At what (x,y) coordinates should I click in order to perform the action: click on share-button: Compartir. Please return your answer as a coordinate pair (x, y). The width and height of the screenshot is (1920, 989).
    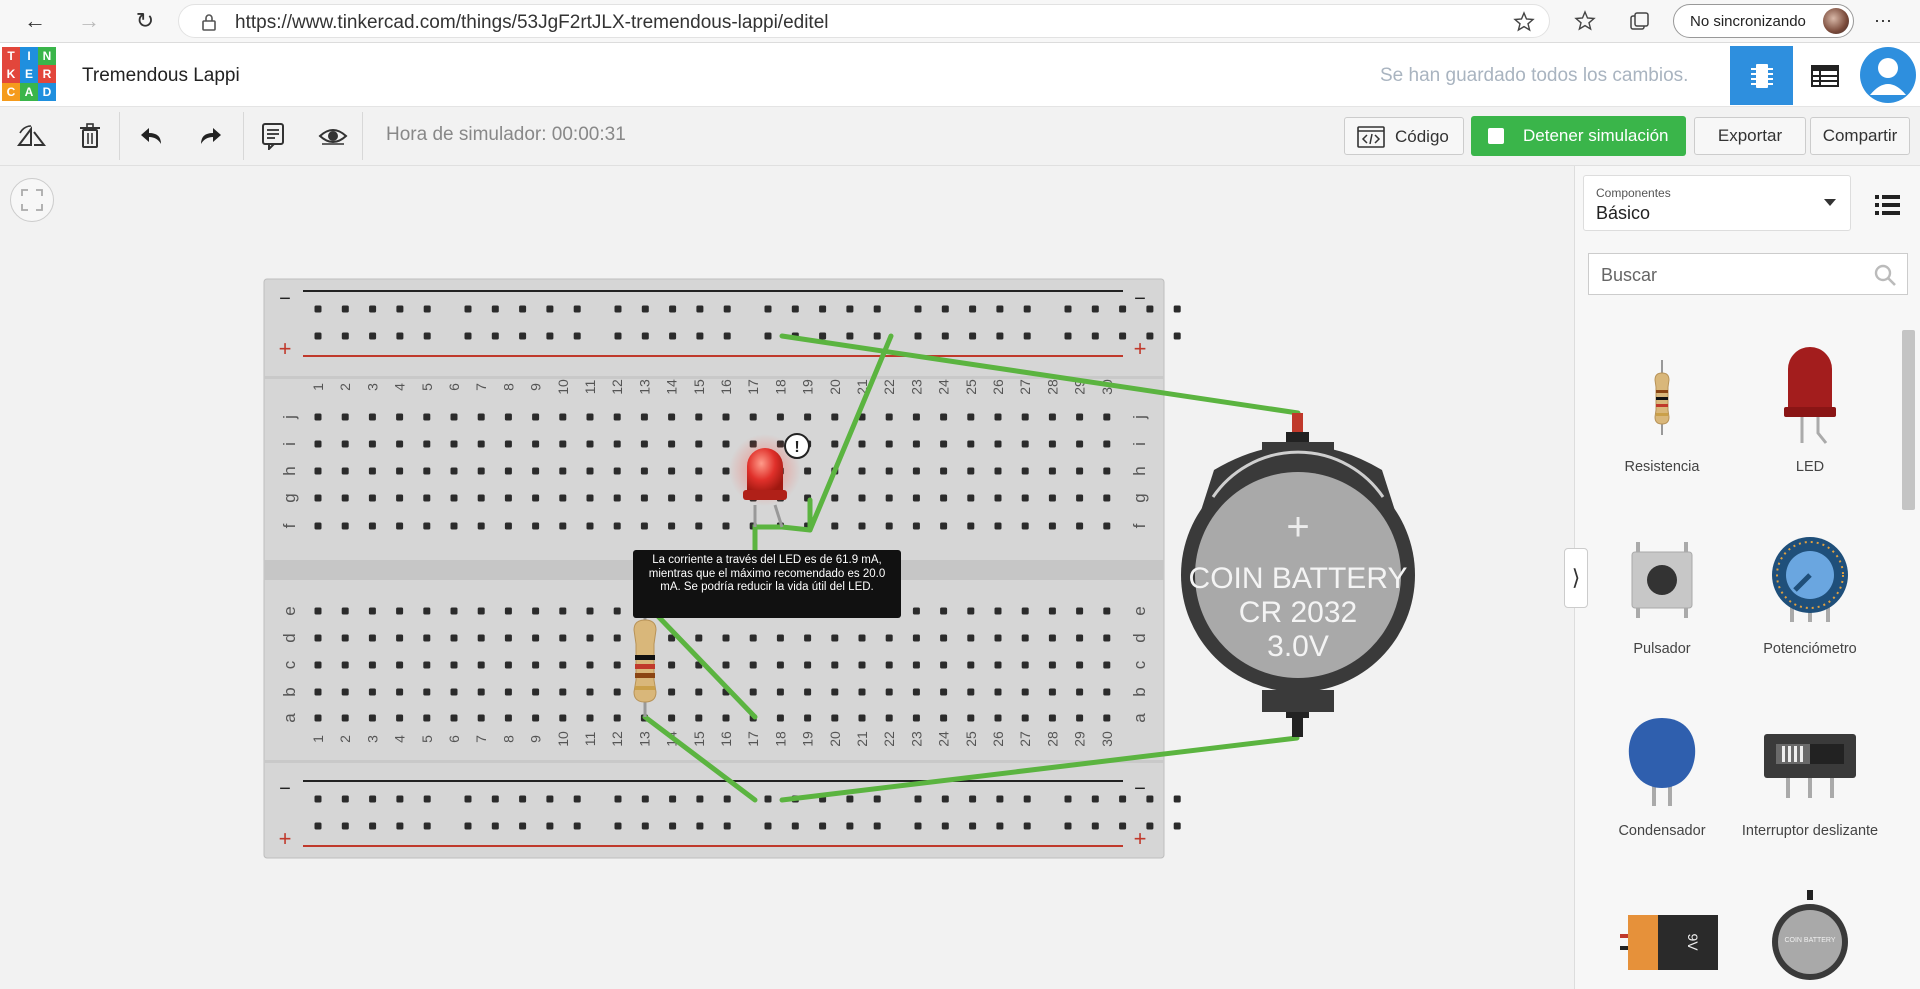
    Looking at the image, I should click on (1860, 136).